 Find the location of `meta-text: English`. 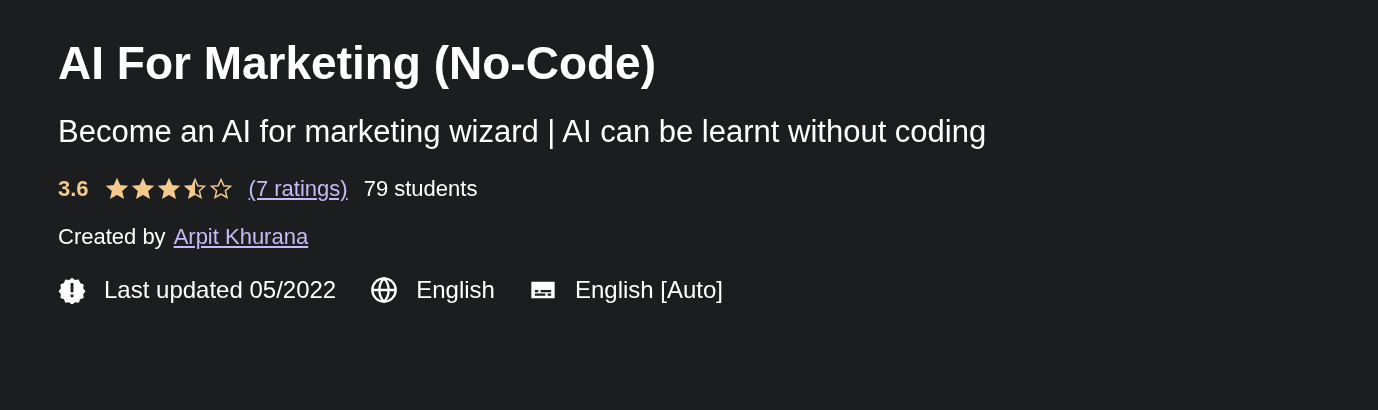

meta-text: English is located at coordinates (455, 290).